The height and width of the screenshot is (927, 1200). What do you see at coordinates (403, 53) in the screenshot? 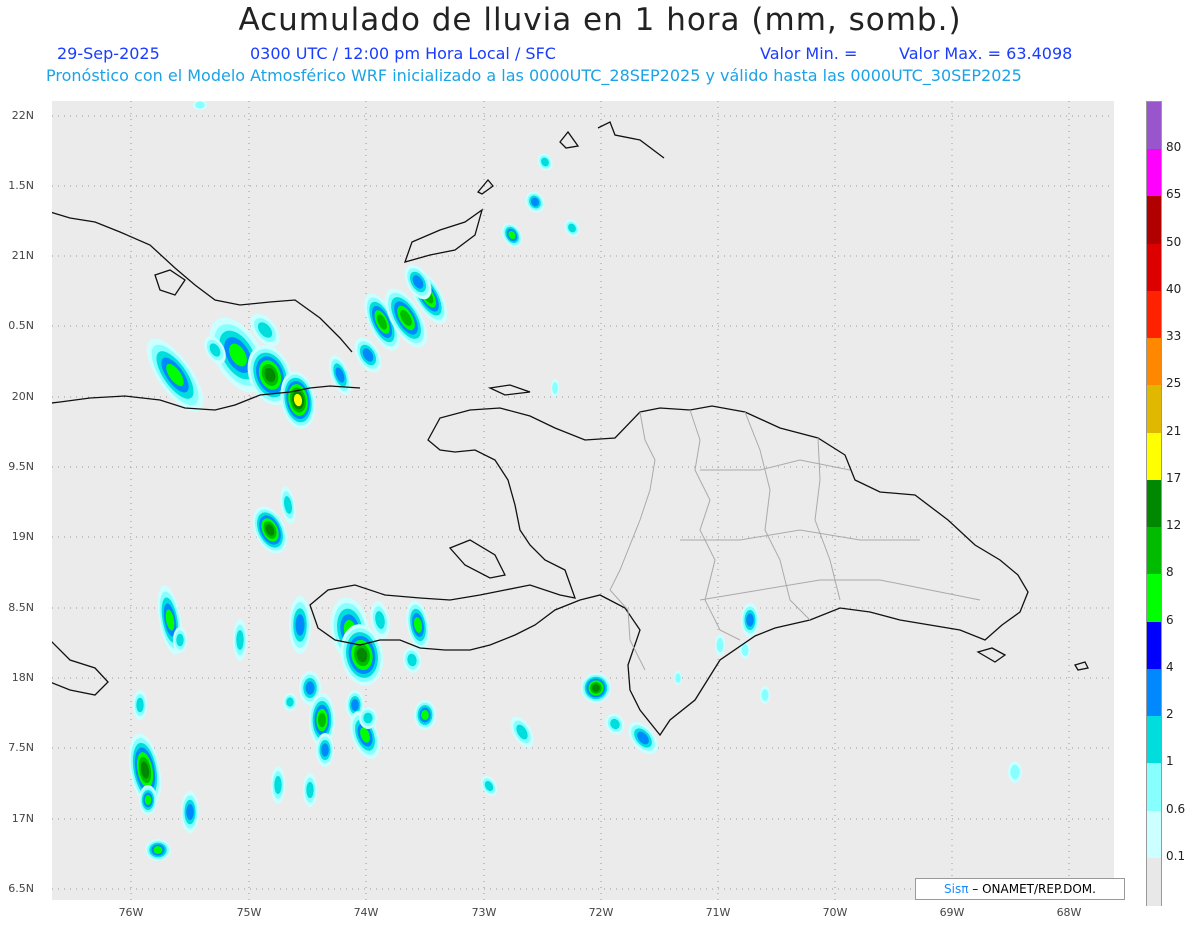
I see `forecast-time: 0300 UTC / 12:00 pm Hora Local / SFC` at bounding box center [403, 53].